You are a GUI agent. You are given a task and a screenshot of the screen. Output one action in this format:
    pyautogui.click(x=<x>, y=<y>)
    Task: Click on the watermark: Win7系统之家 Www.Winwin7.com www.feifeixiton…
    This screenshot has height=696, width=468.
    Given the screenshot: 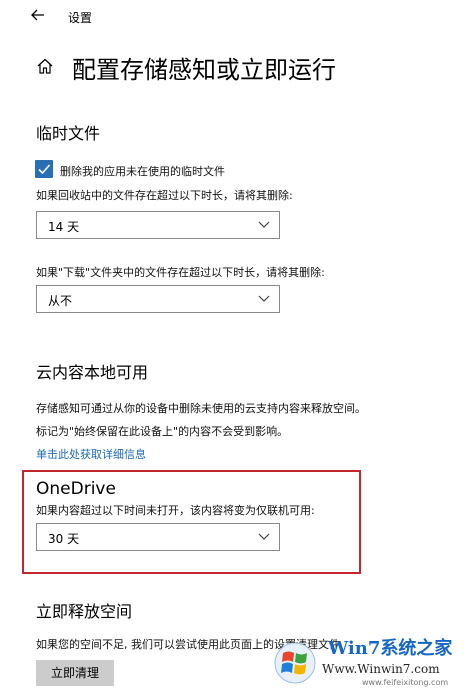 What is the action you would take?
    pyautogui.click(x=368, y=664)
    